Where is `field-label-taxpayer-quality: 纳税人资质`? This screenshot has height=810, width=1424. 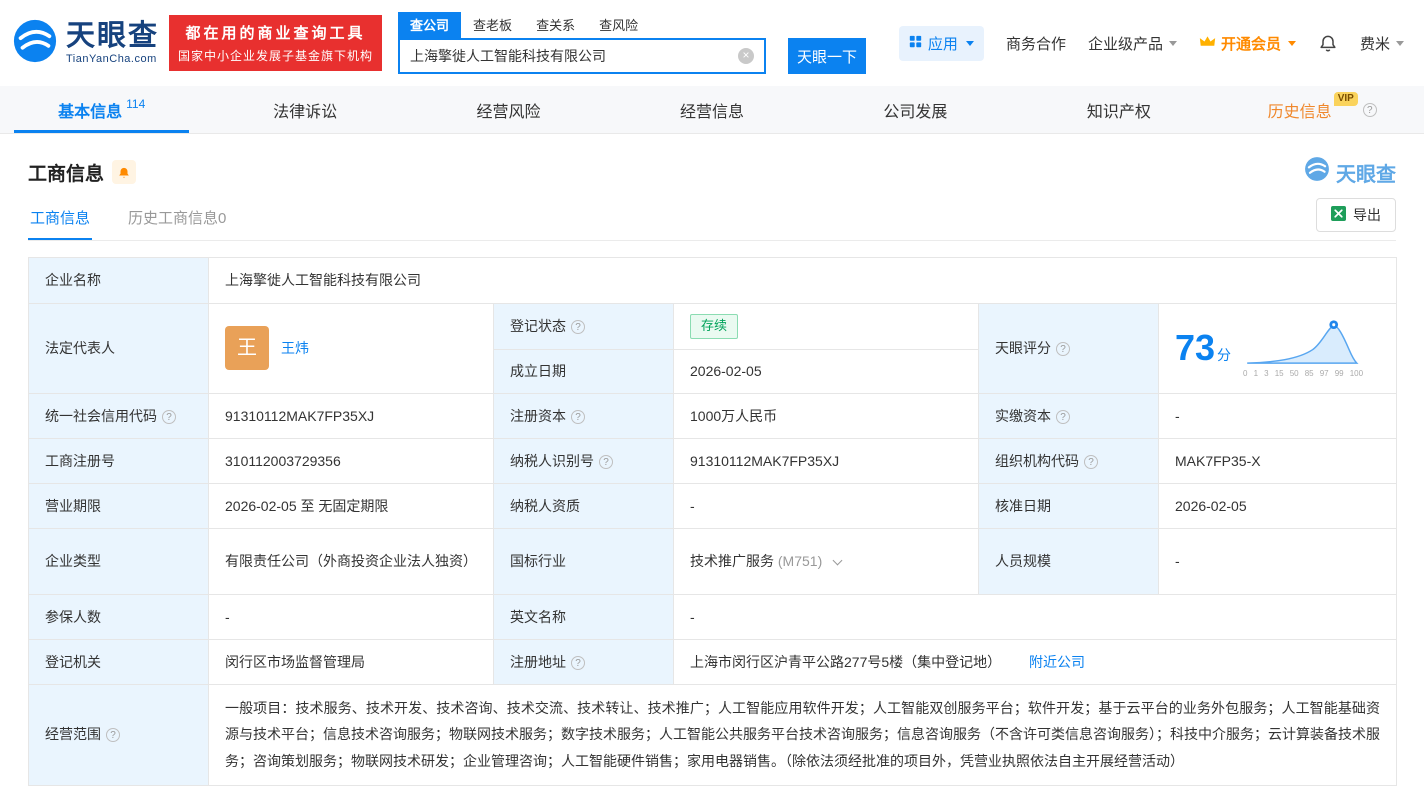 field-label-taxpayer-quality: 纳税人资质 is located at coordinates (583, 505).